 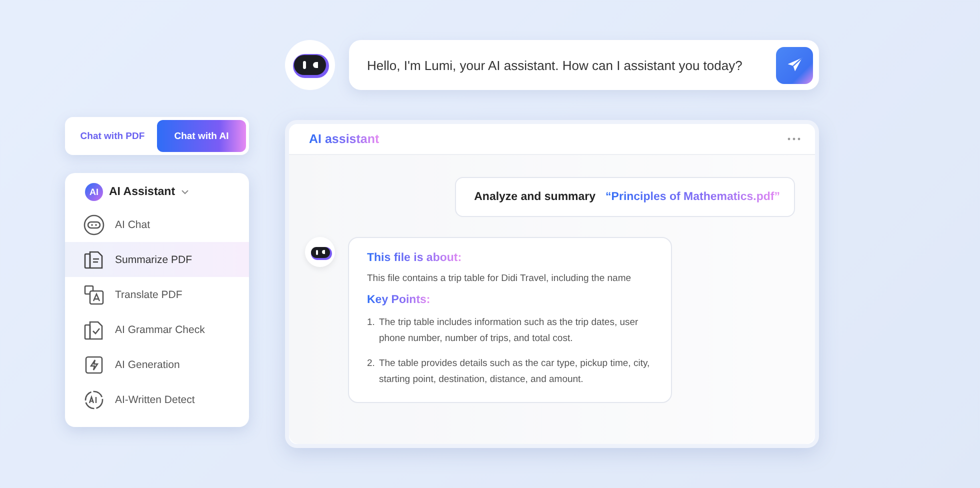 I want to click on reply-heading: Key Points:, so click(x=398, y=300).